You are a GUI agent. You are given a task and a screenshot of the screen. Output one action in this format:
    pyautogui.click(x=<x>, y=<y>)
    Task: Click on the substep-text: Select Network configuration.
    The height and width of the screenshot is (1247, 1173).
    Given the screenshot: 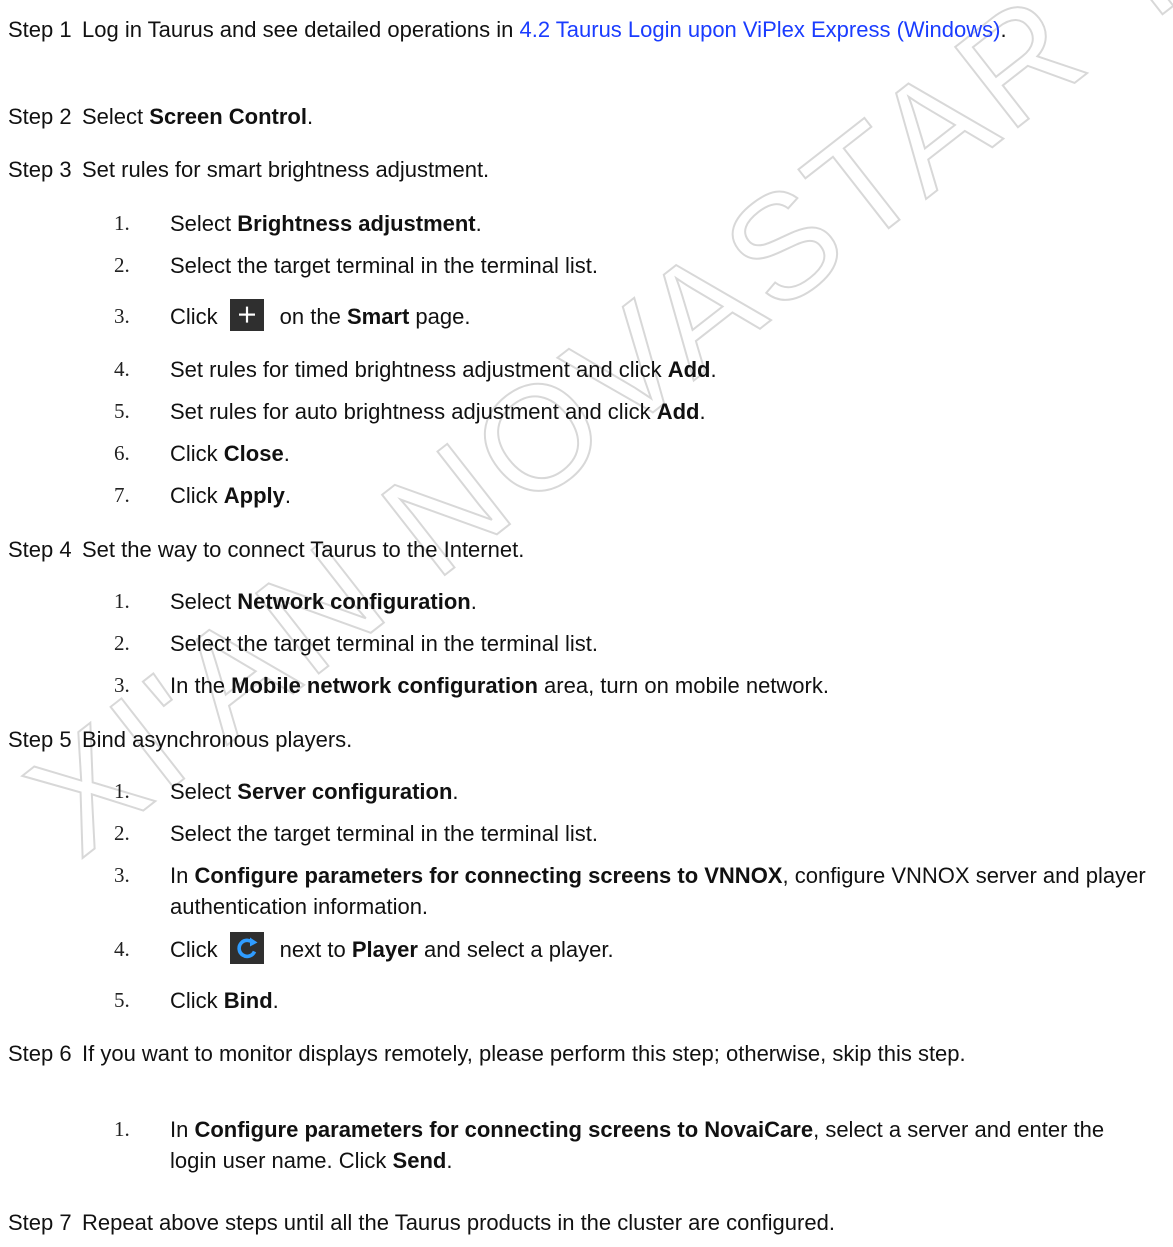 What is the action you would take?
    pyautogui.click(x=661, y=601)
    